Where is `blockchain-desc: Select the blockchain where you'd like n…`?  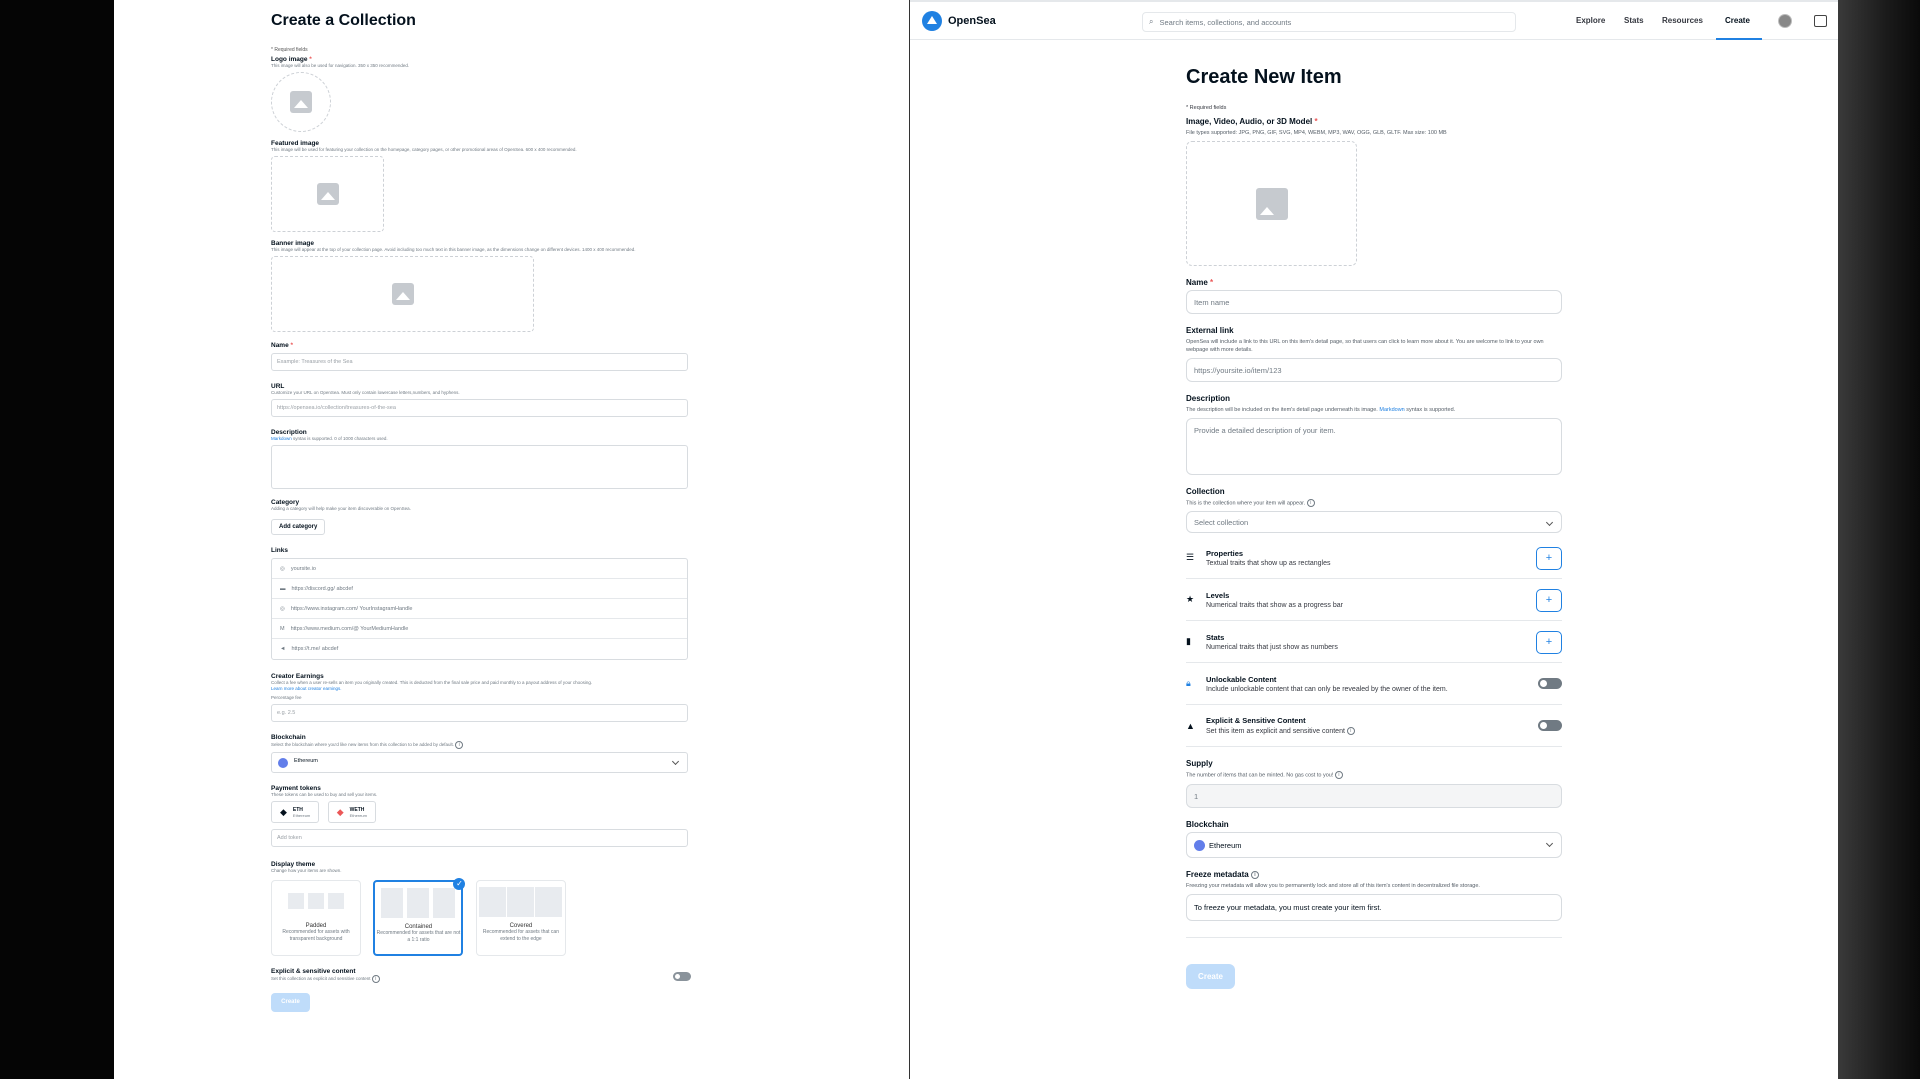 blockchain-desc: Select the blockchain where you'd like n… is located at coordinates (481, 745).